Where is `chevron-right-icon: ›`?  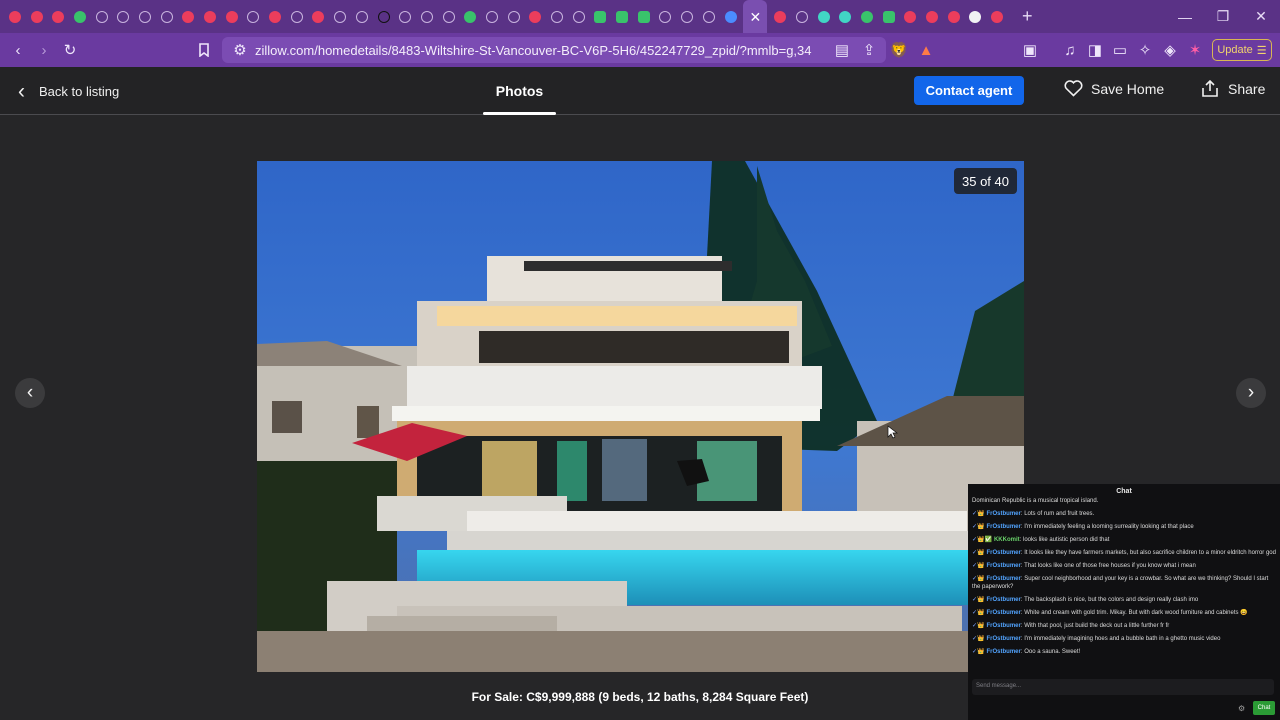 chevron-right-icon: › is located at coordinates (1251, 392).